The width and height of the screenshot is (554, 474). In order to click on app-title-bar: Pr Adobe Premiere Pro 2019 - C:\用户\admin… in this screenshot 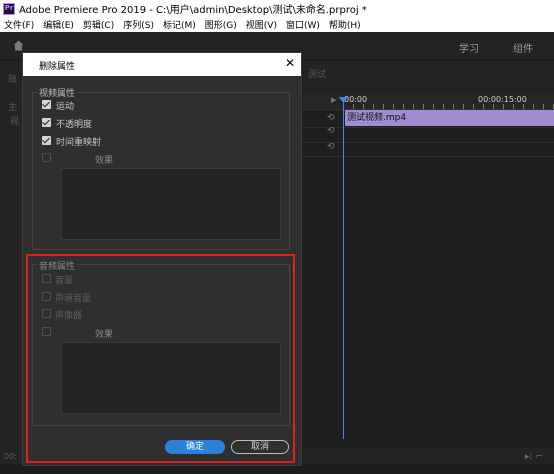, I will do `click(277, 8)`.